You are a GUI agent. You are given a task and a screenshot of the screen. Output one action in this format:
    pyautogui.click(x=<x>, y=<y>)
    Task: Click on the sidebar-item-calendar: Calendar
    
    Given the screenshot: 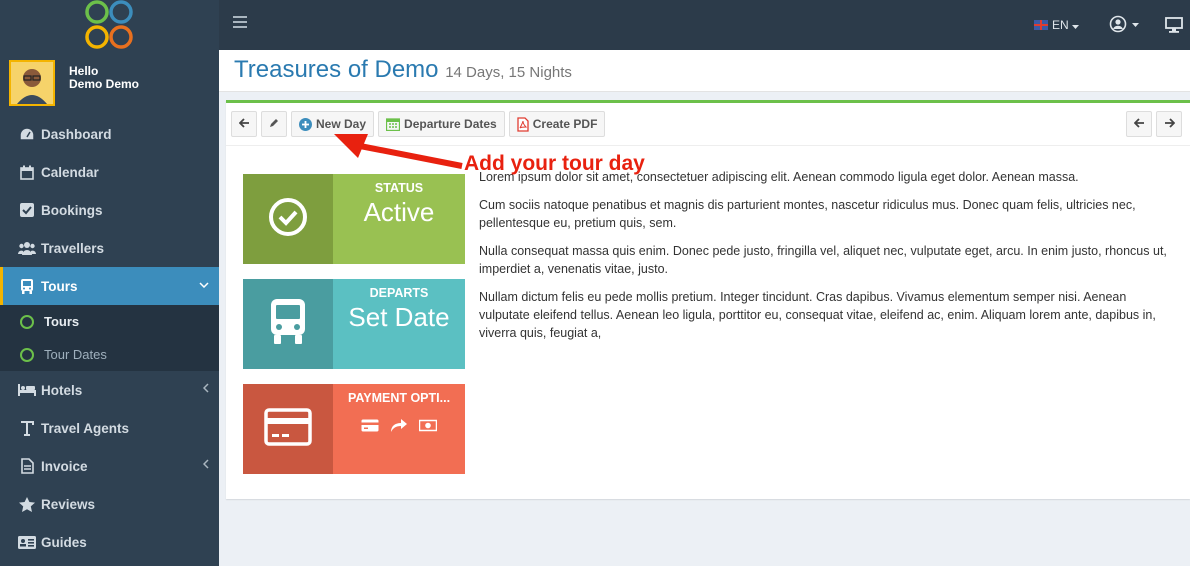 What is the action you would take?
    pyautogui.click(x=109, y=172)
    